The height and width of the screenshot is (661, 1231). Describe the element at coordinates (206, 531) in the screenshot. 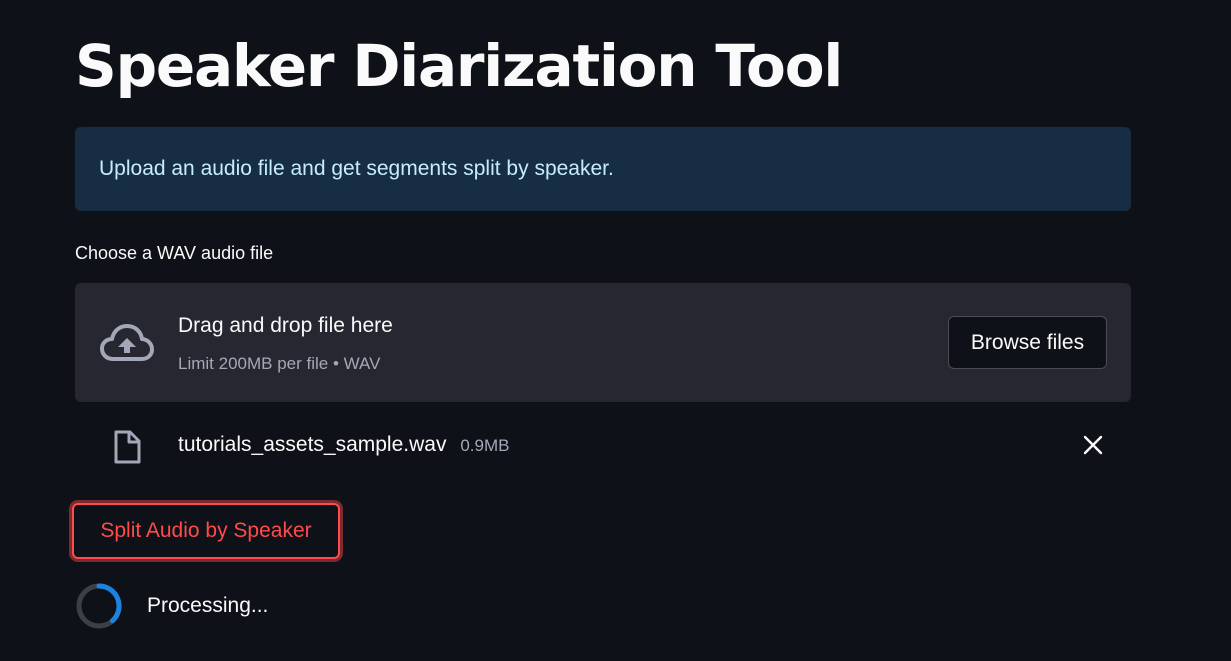

I see `split-audio-button: Split Audio by Speaker` at that location.